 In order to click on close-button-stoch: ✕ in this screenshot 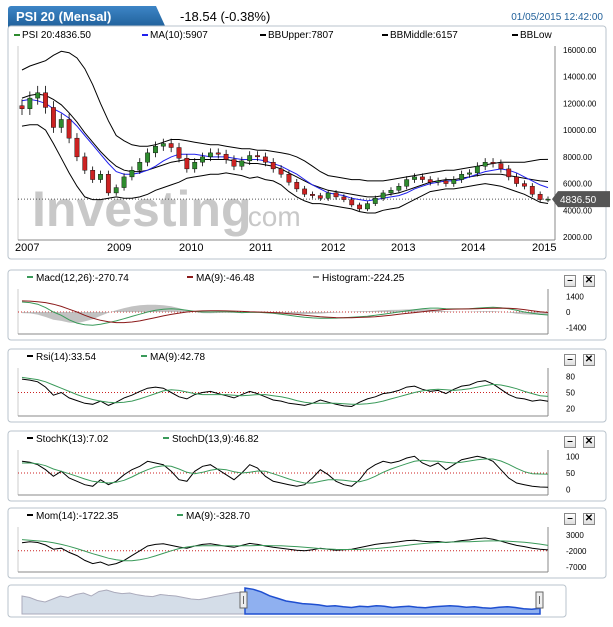, I will do `click(589, 442)`.